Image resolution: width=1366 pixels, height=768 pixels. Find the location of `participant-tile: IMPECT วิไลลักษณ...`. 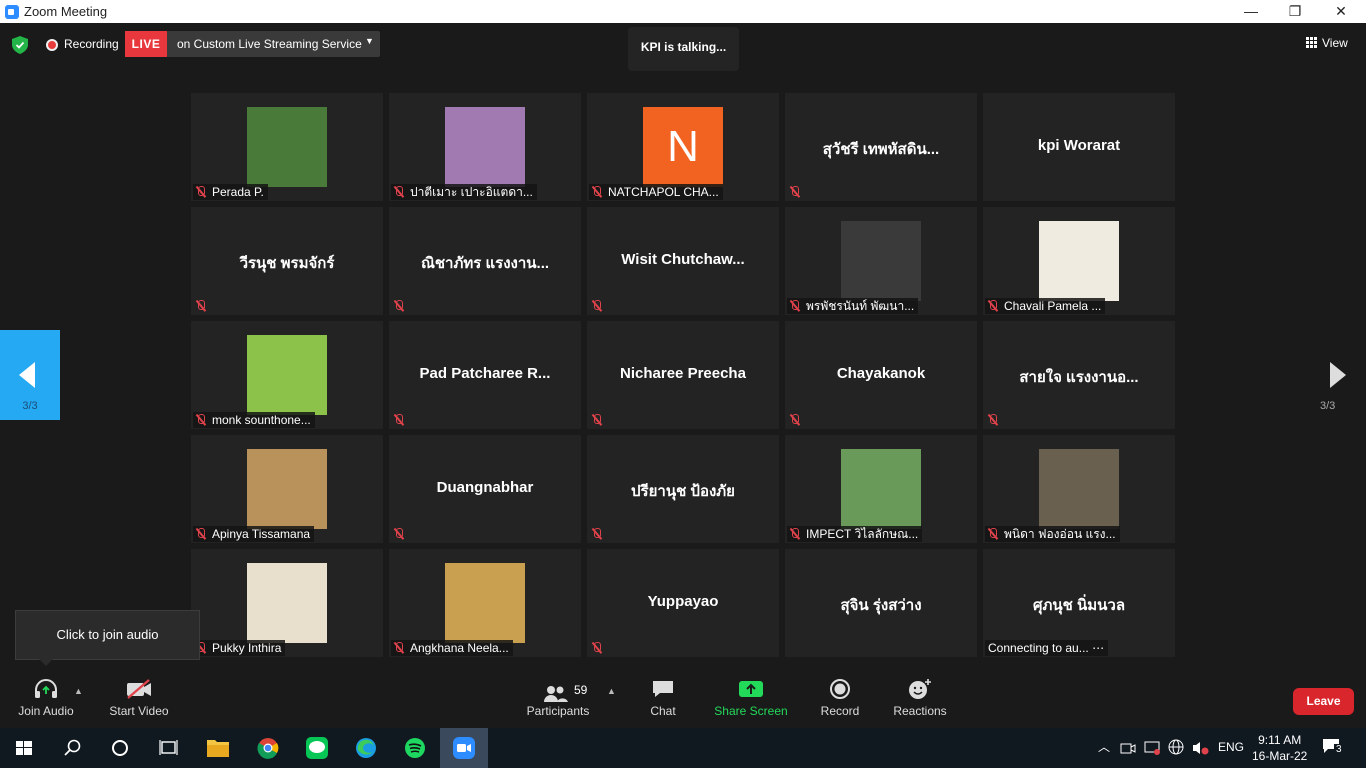

participant-tile: IMPECT วิไลลักษณ... is located at coordinates (881, 489).